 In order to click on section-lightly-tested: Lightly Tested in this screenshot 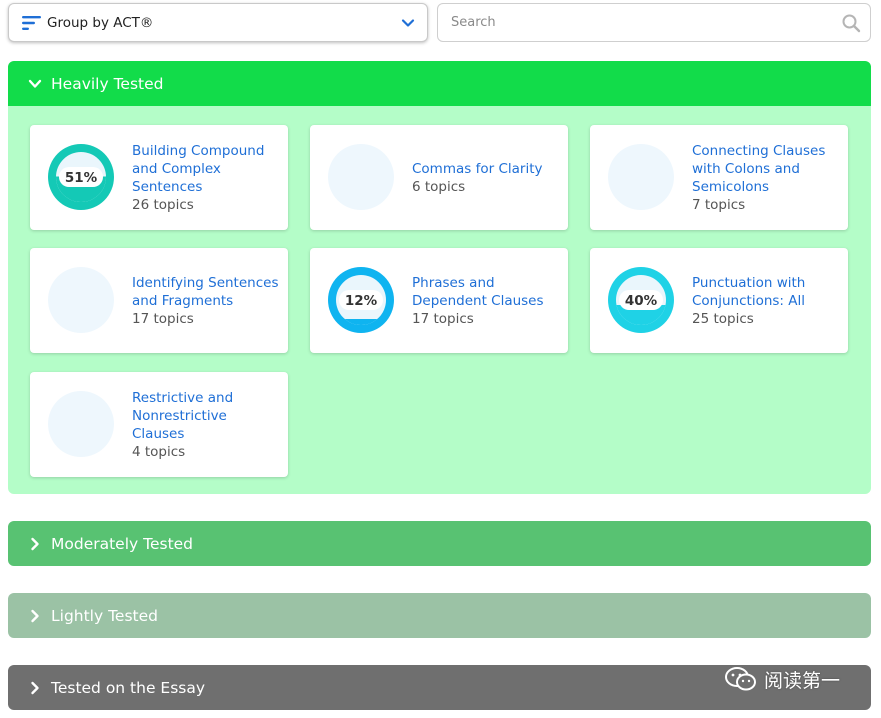, I will do `click(439, 615)`.